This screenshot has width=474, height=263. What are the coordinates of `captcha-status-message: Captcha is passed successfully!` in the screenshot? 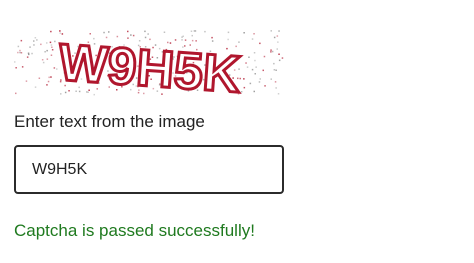 It's located at (134, 230).